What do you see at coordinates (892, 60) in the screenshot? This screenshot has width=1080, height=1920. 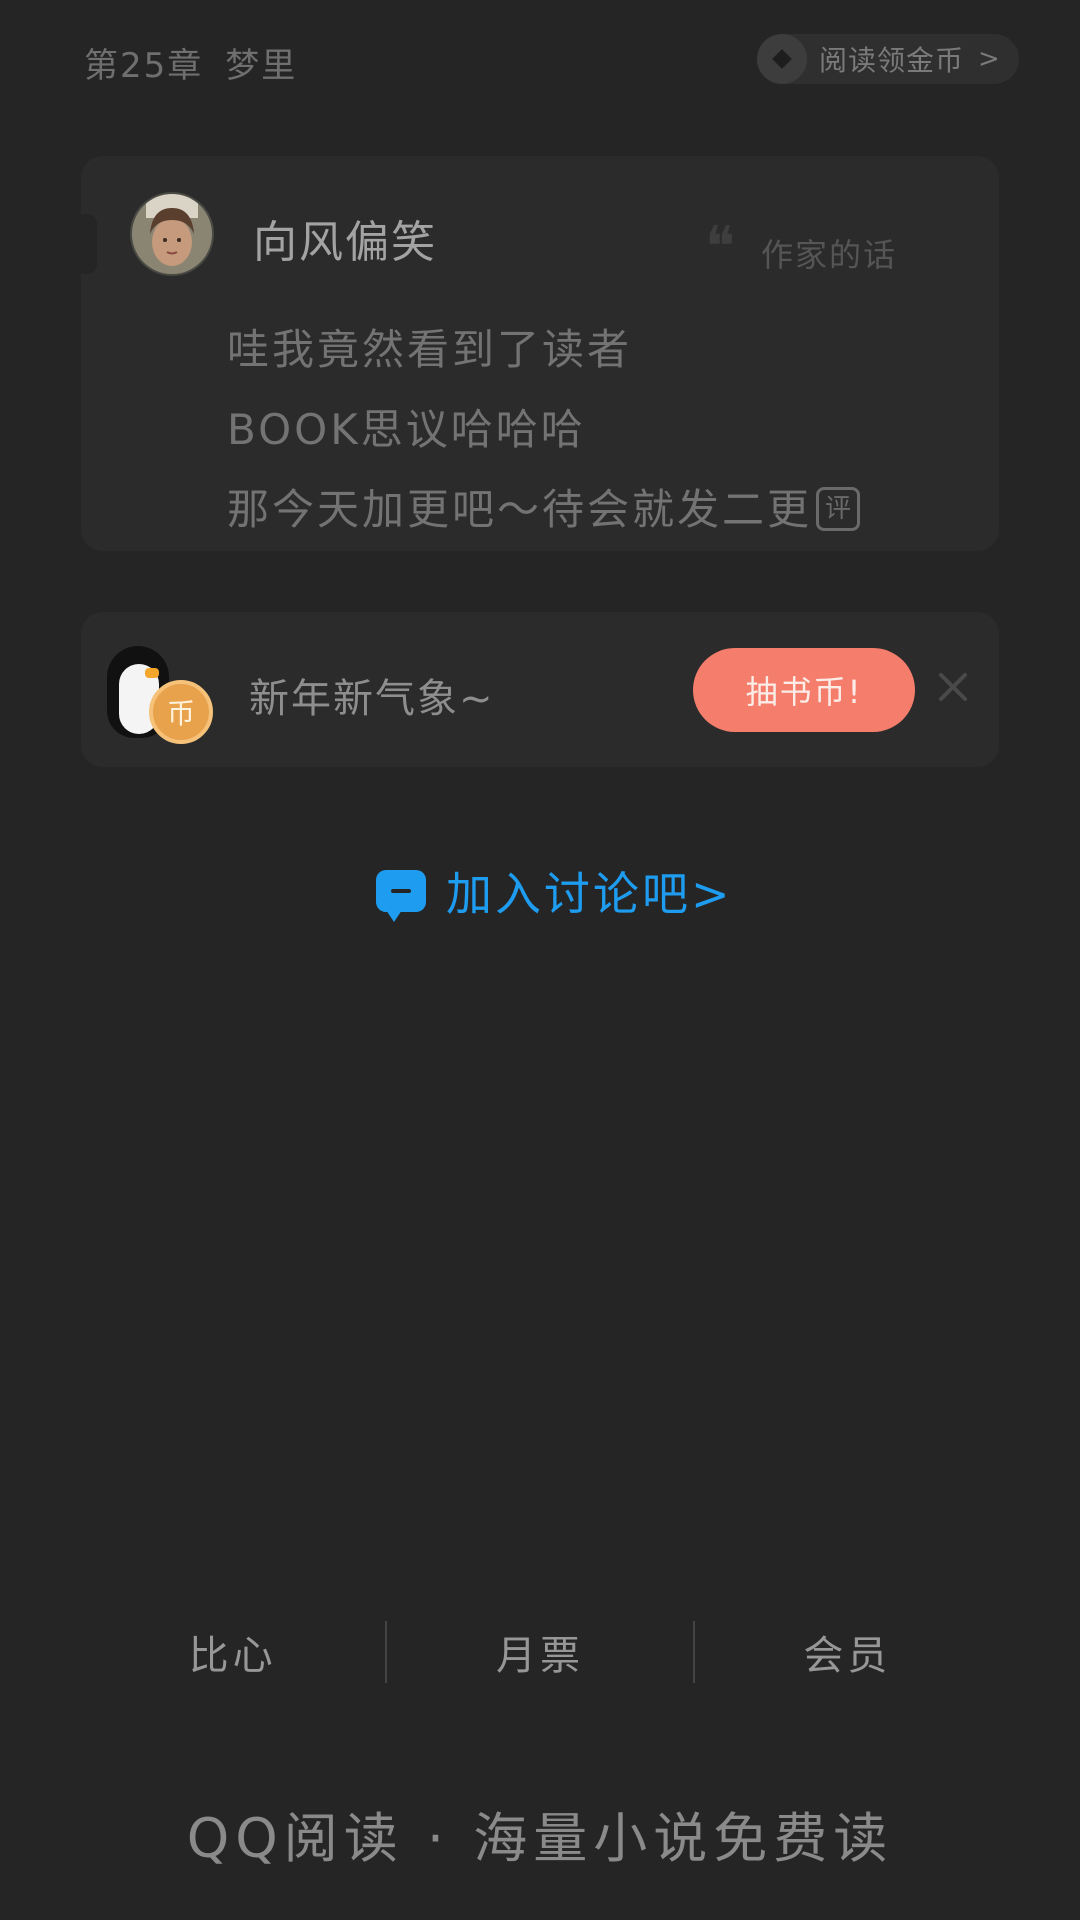 I see `read-earn-coins-label: 阅读领金币` at bounding box center [892, 60].